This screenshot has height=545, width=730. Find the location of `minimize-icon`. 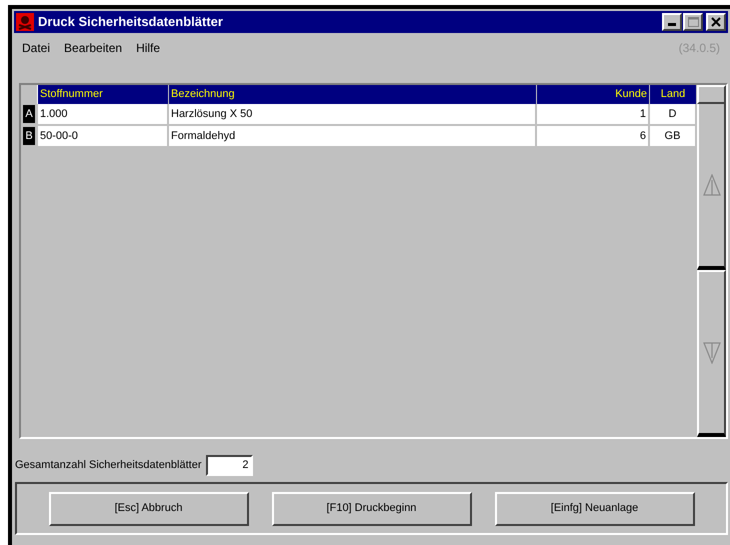

minimize-icon is located at coordinates (672, 24).